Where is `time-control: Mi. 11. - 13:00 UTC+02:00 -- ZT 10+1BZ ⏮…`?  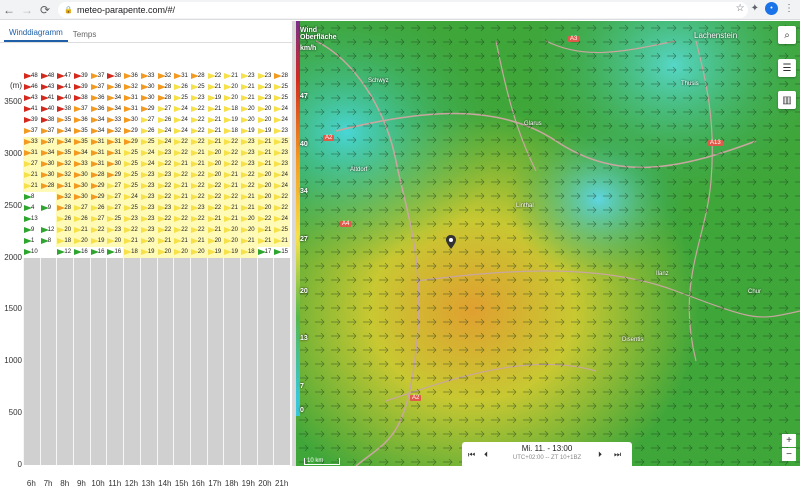
time-control: Mi. 11. - 13:00 UTC+02:00 -- ZT 10+1BZ ⏮… is located at coordinates (547, 454).